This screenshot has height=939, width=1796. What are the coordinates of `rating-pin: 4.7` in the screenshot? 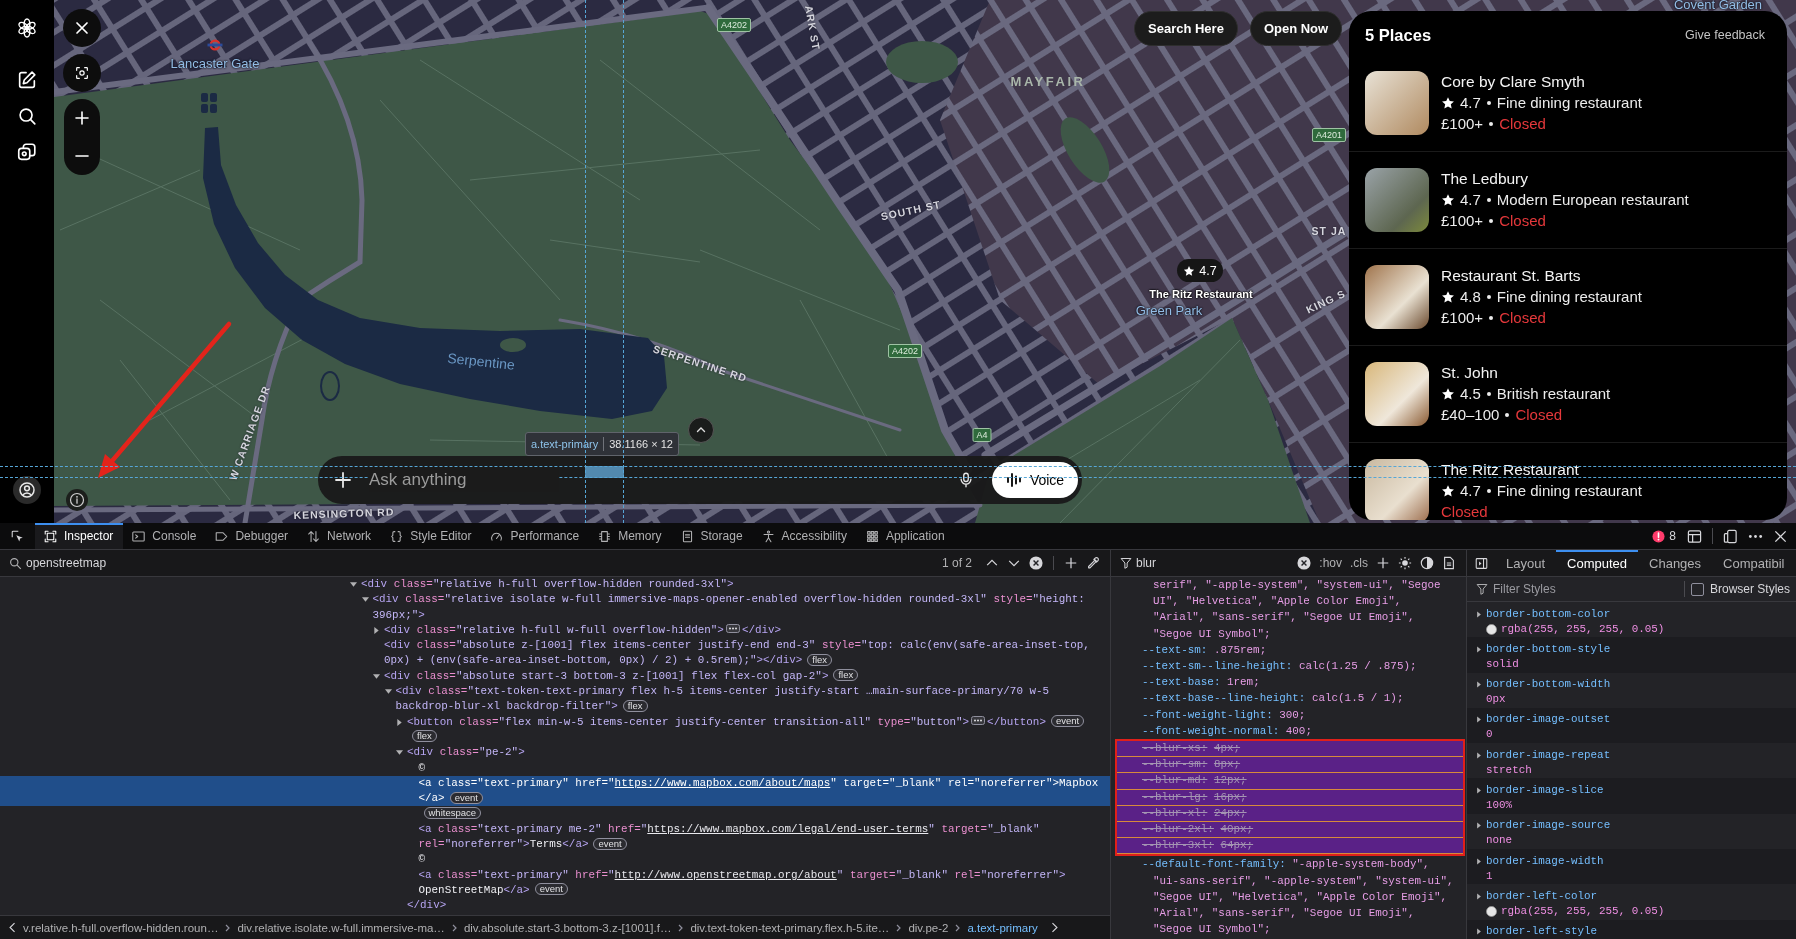 It's located at (1200, 270).